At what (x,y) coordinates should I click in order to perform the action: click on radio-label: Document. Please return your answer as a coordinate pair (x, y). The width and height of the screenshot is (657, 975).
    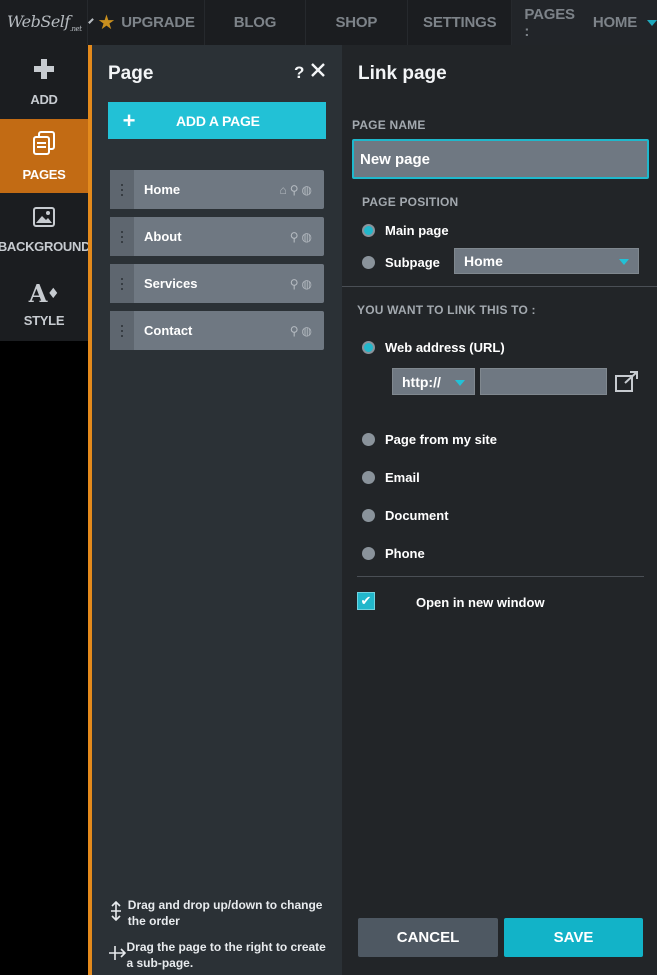
    Looking at the image, I should click on (417, 515).